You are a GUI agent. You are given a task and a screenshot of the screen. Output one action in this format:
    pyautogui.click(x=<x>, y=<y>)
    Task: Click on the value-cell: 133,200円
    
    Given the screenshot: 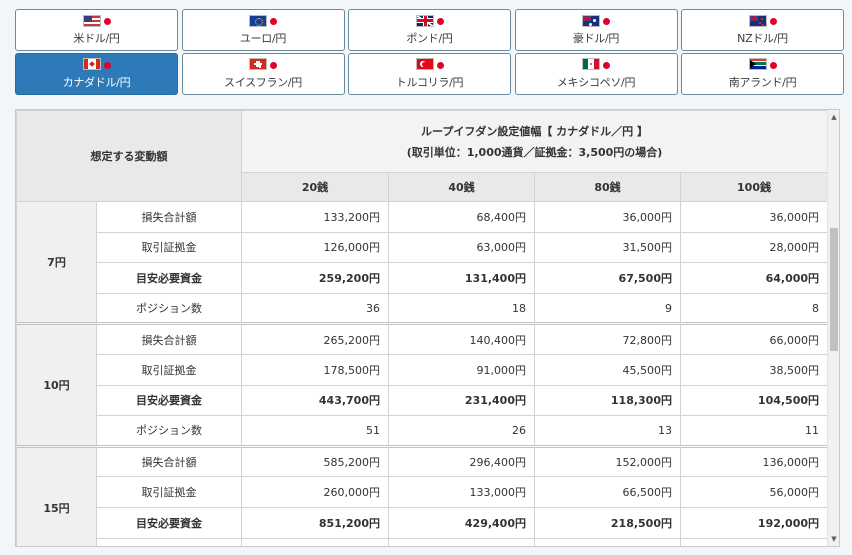 What is the action you would take?
    pyautogui.click(x=315, y=217)
    